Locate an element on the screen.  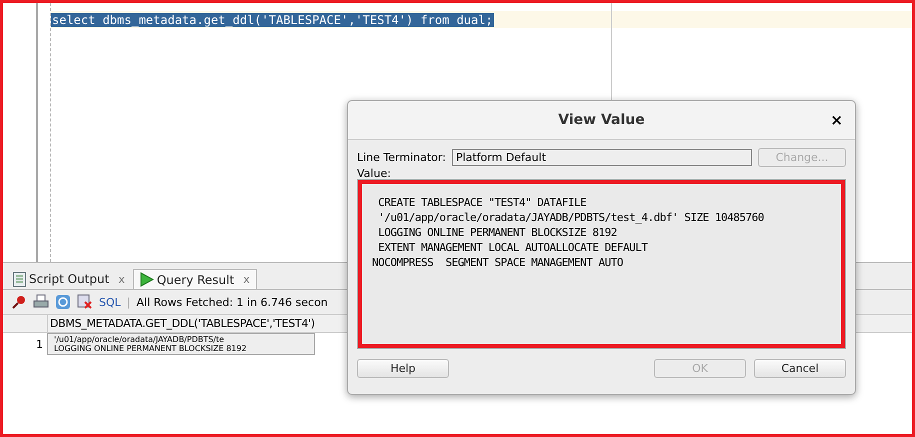
result-tab: Query Result x is located at coordinates (194, 279).